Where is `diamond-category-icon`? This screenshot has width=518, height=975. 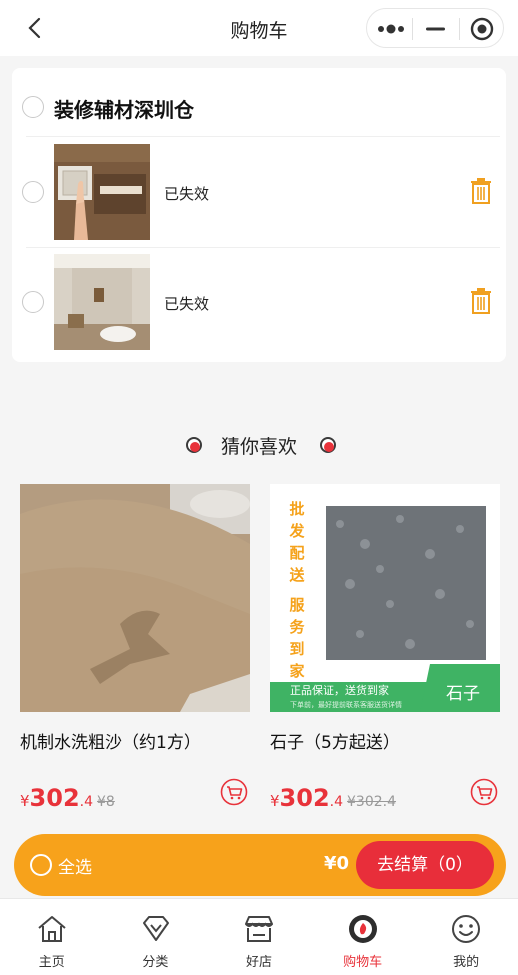 diamond-category-icon is located at coordinates (155, 928).